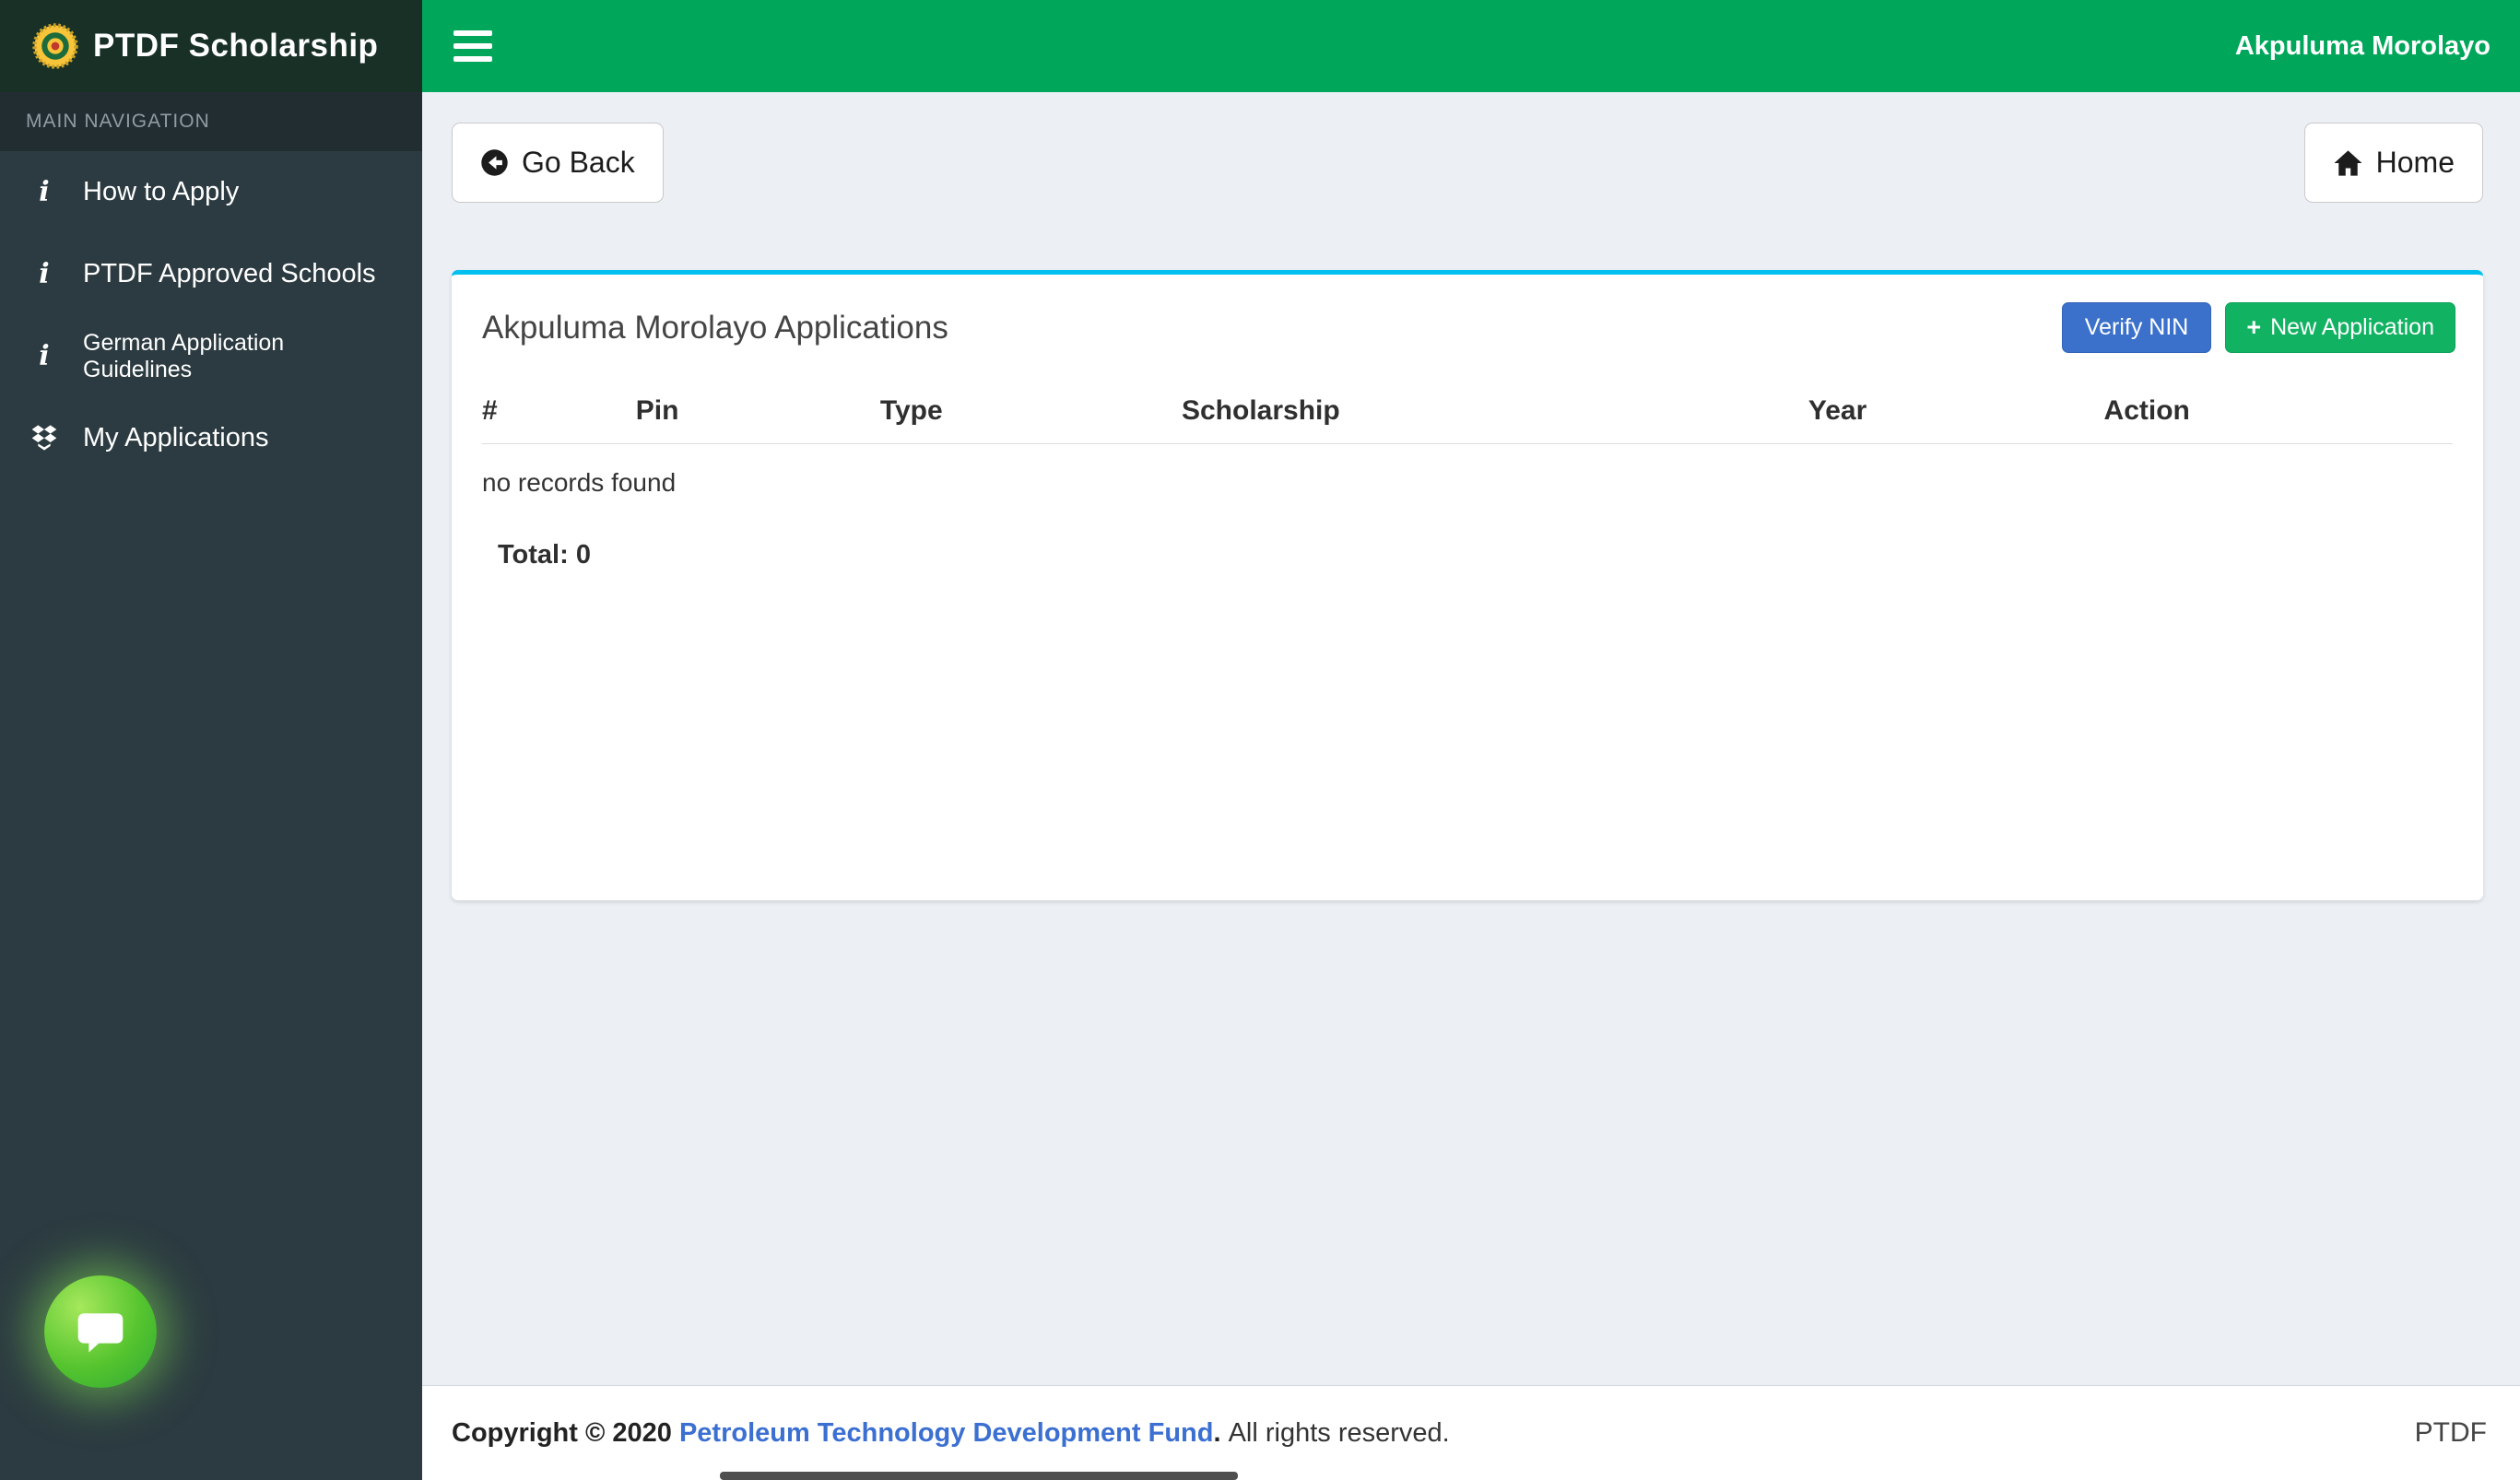 The width and height of the screenshot is (2520, 1480). What do you see at coordinates (1467, 471) in the screenshot?
I see `empty-row: no records found` at bounding box center [1467, 471].